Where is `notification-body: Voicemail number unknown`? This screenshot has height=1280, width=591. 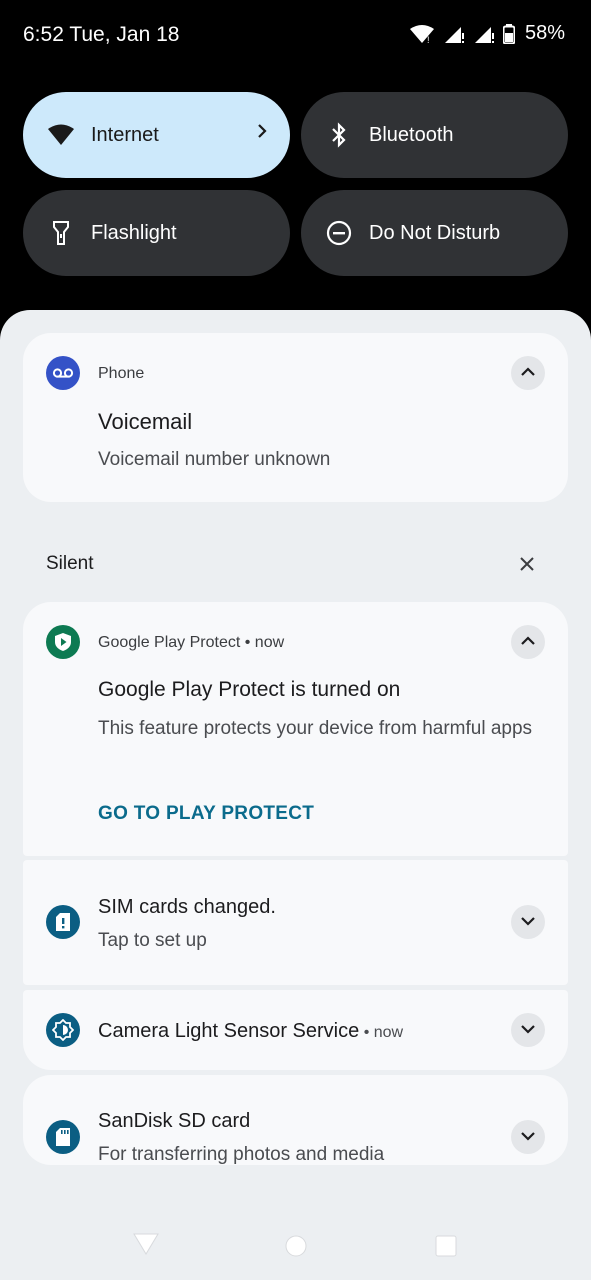
notification-body: Voicemail number unknown is located at coordinates (214, 459).